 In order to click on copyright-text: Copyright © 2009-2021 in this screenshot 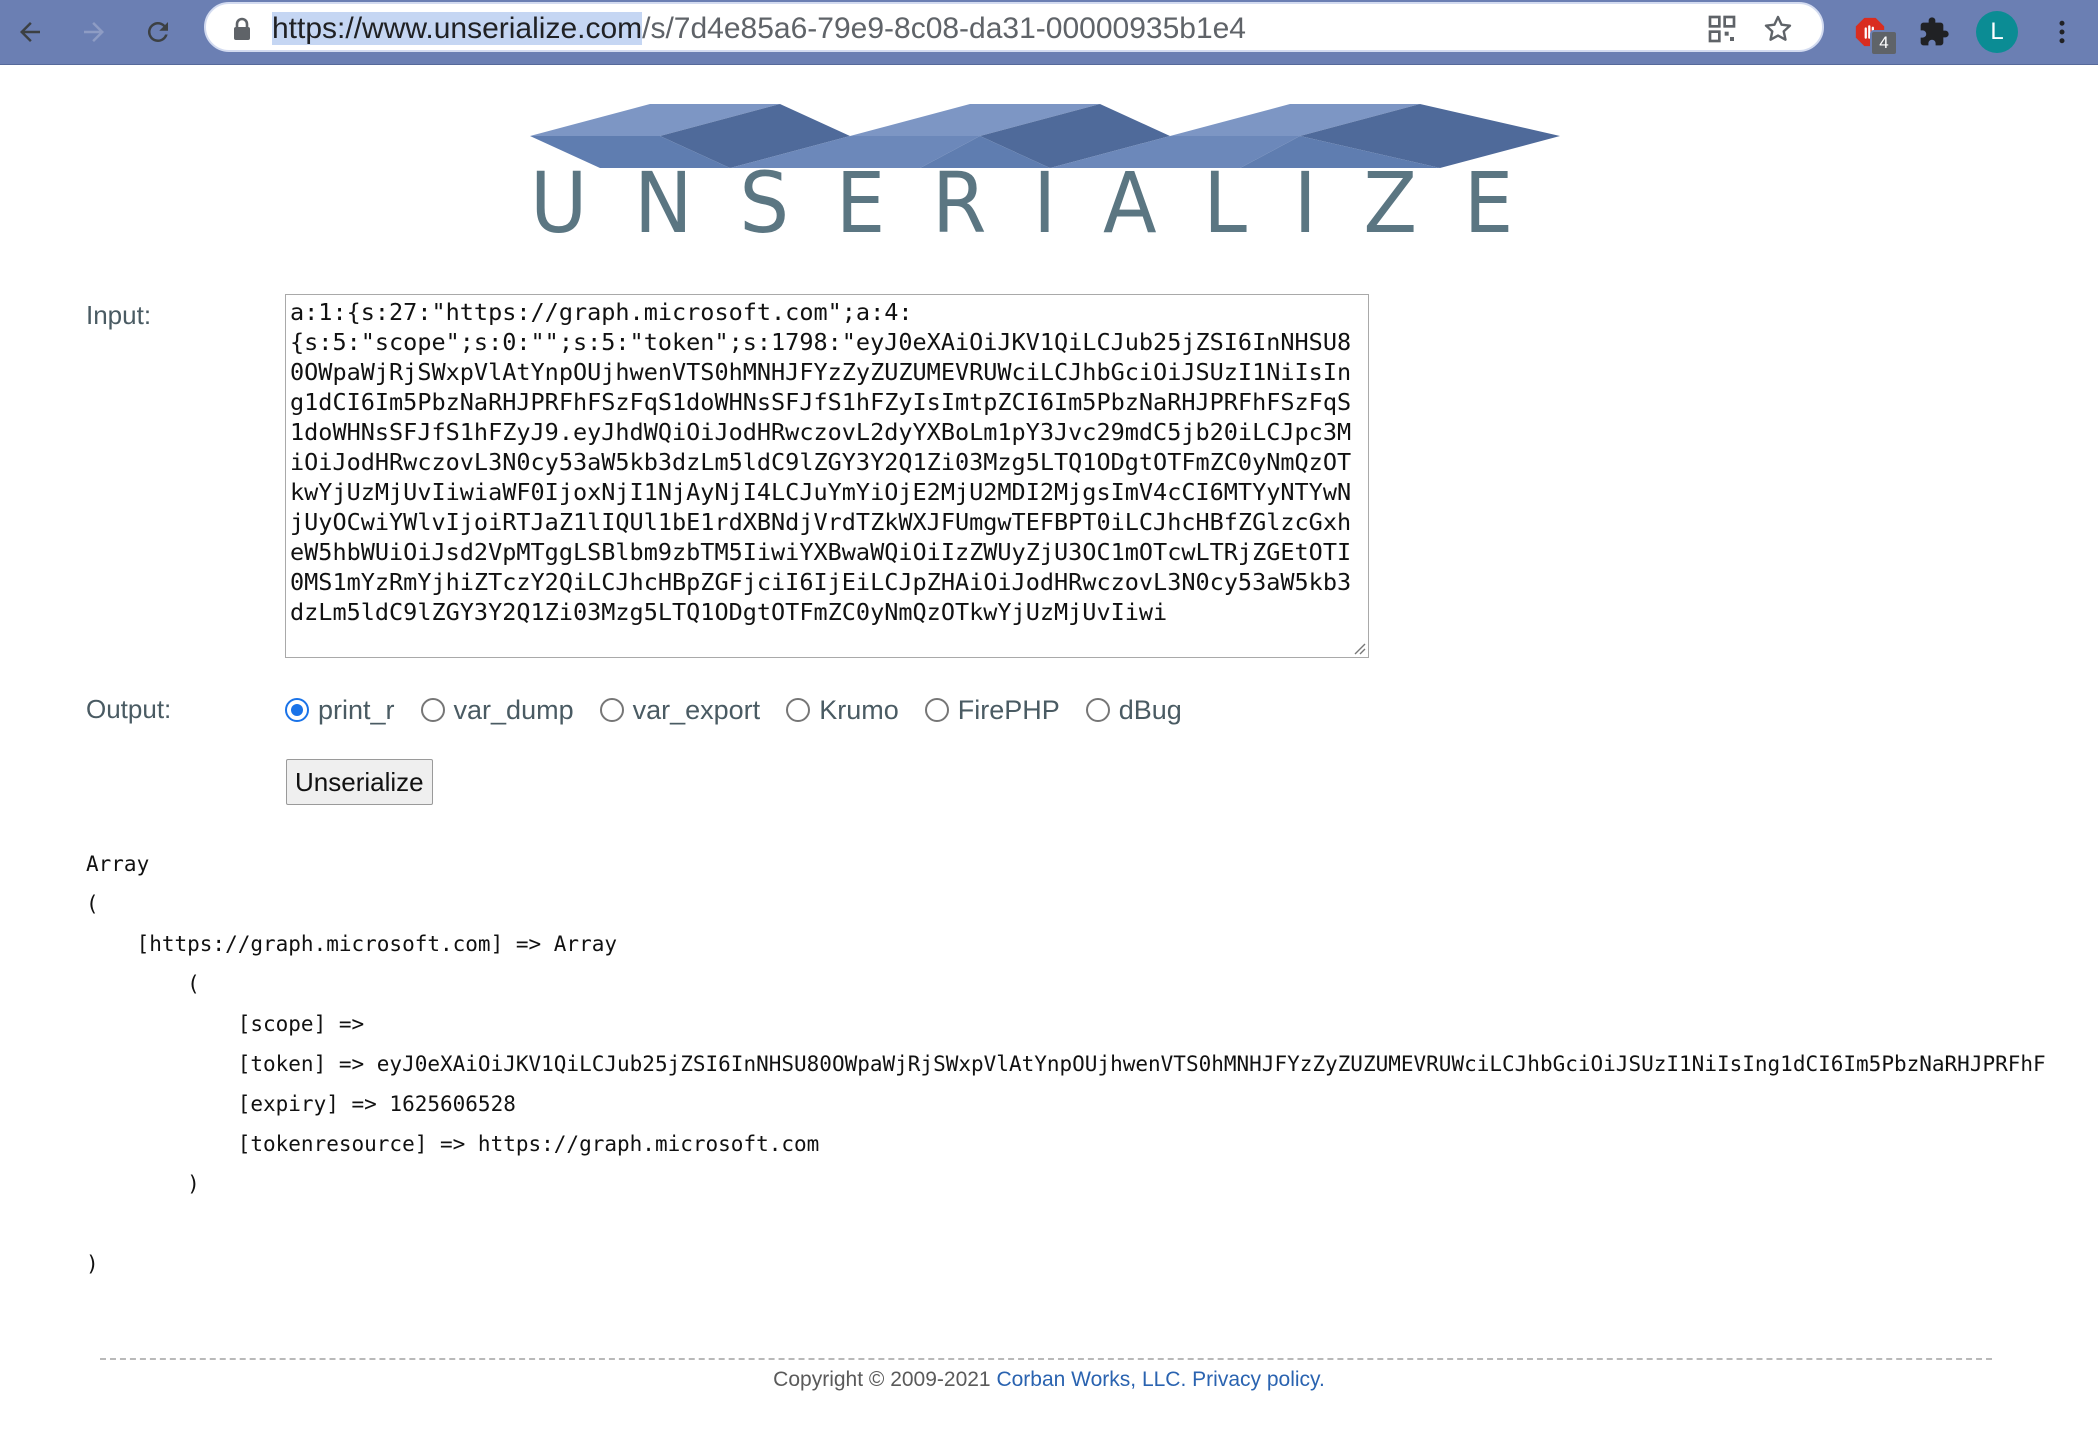, I will do `click(885, 1379)`.